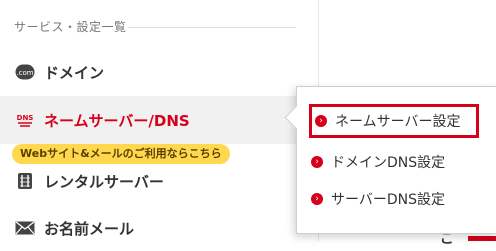 This screenshot has height=251, width=496. Describe the element at coordinates (388, 200) in the screenshot. I see `submenu-item-label: サーバーDNS設定` at that location.